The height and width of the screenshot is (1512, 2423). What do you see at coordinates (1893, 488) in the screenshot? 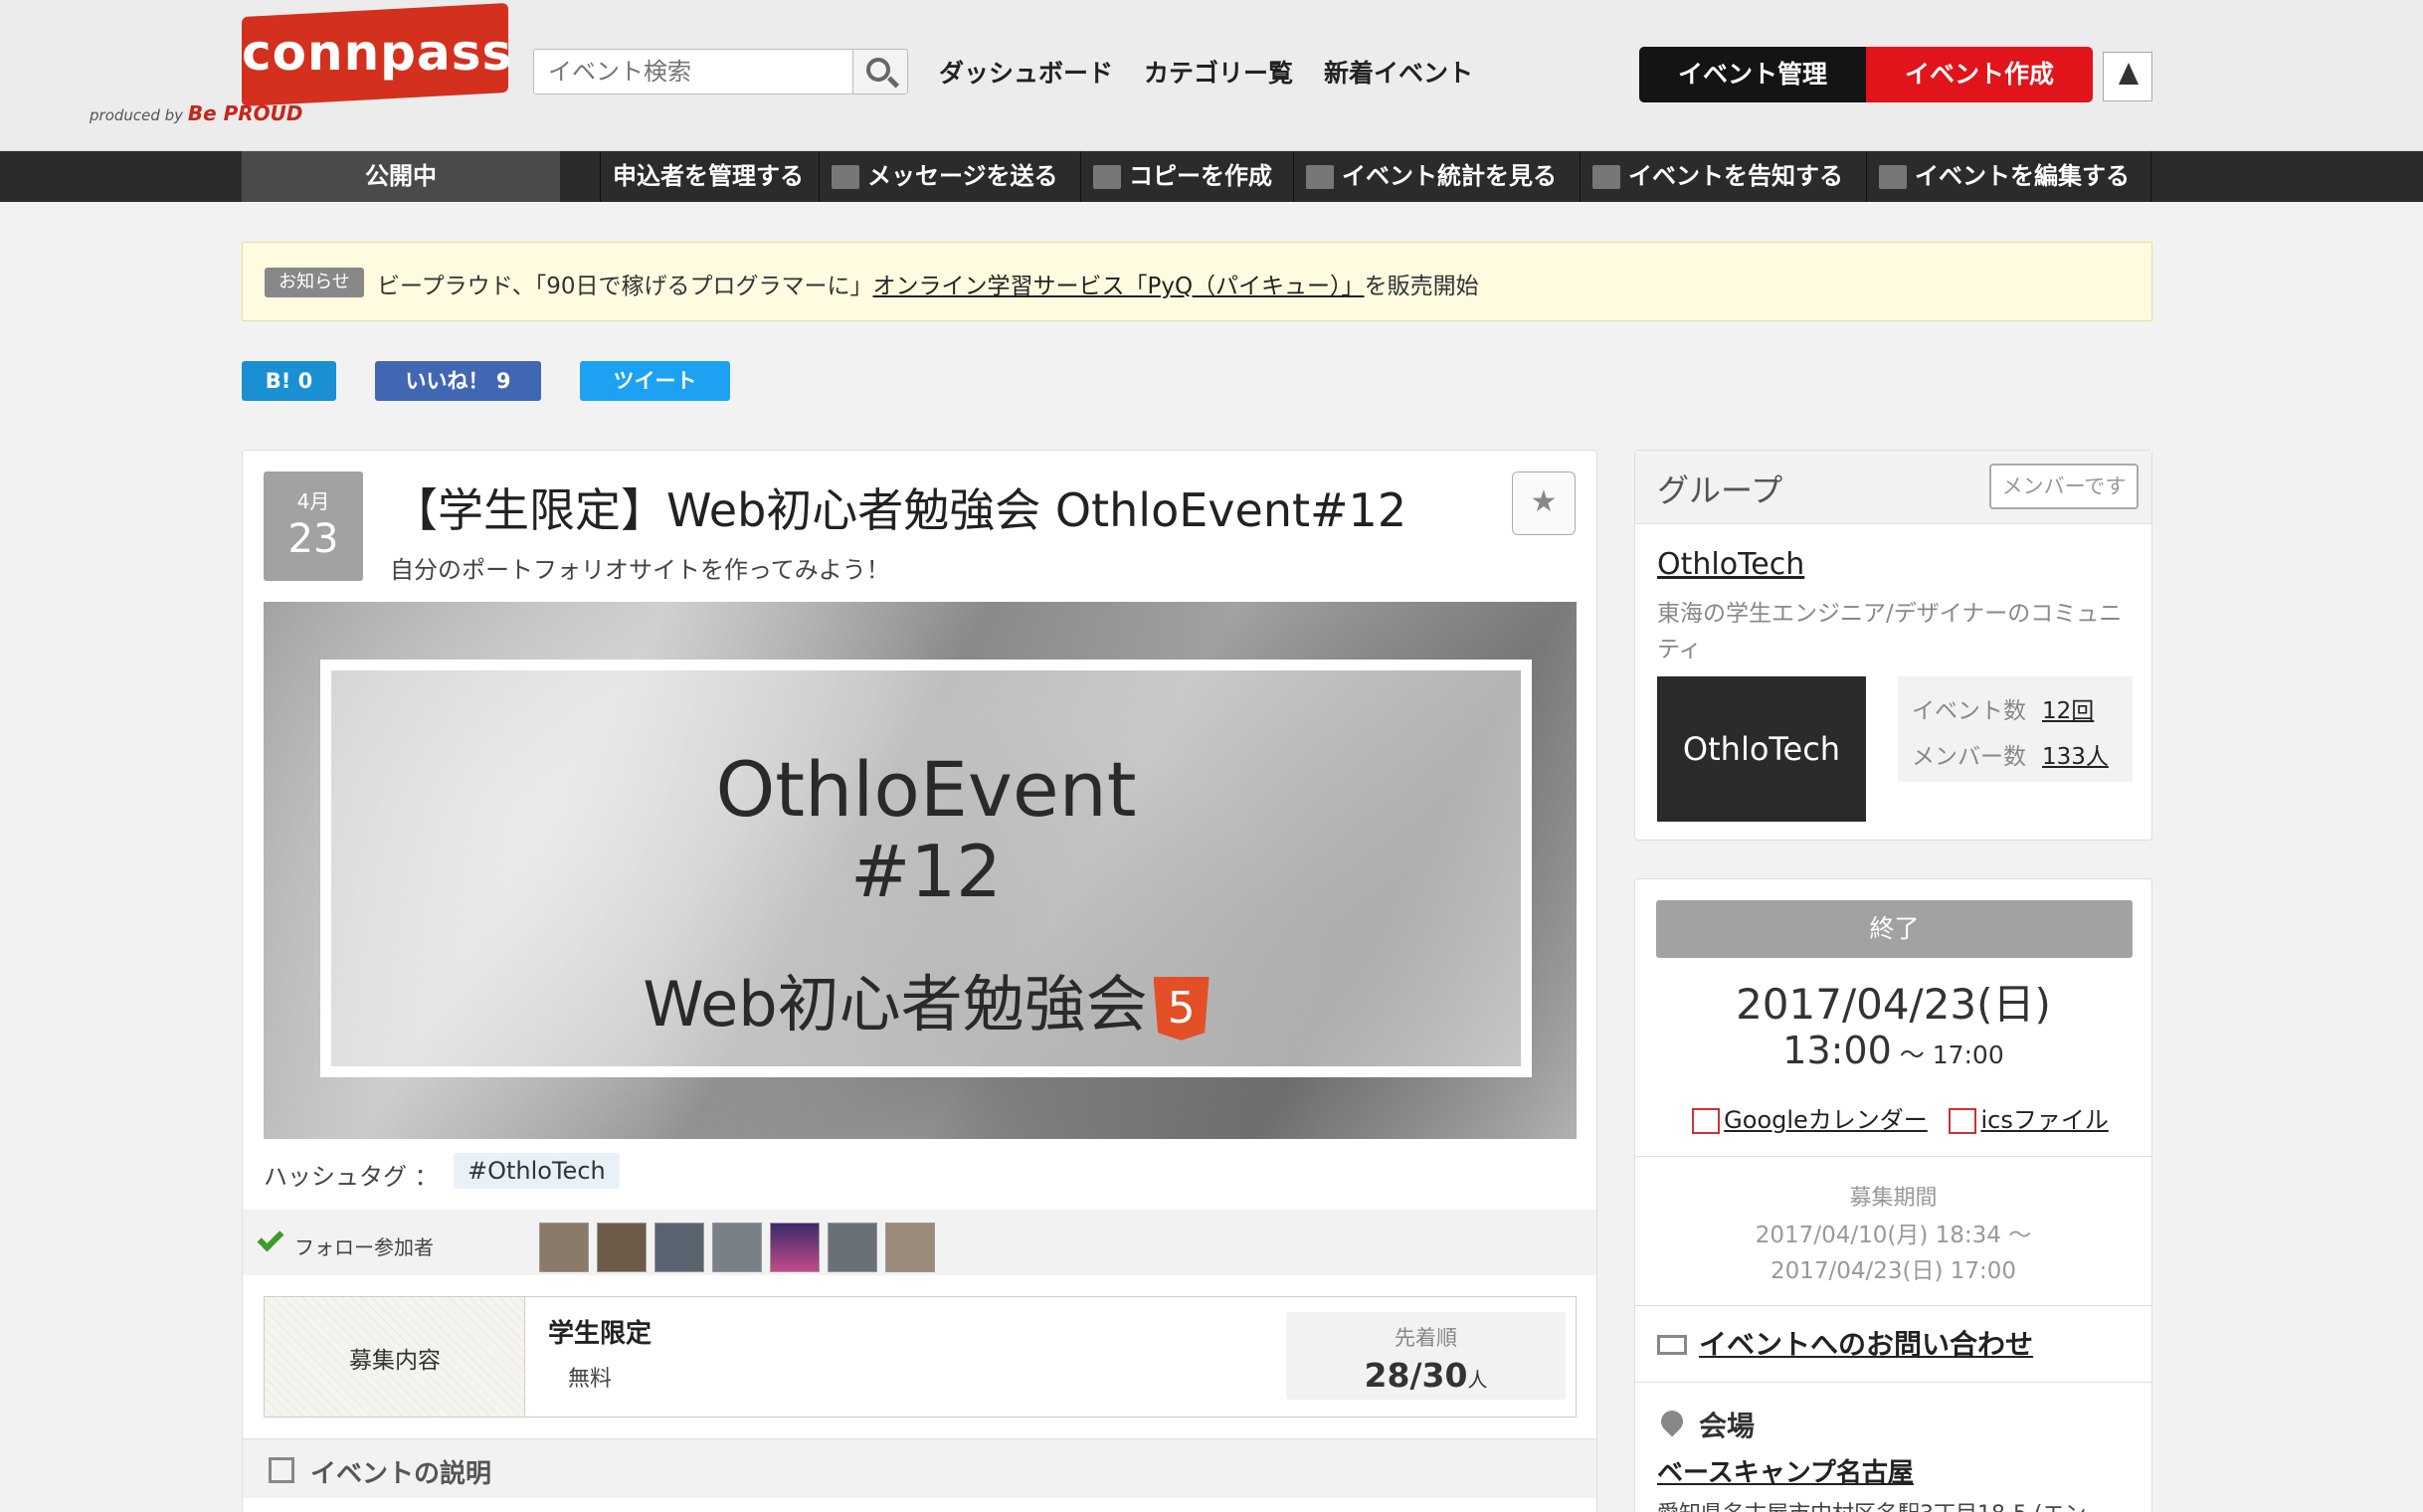
I see `group-header: グループ メンバーです` at bounding box center [1893, 488].